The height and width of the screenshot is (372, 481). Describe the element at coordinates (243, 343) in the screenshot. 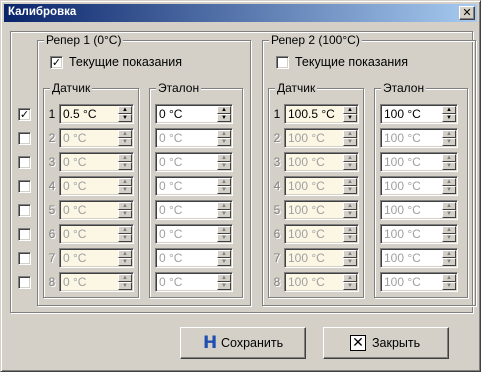

I see `save-button: H Сохранить` at that location.